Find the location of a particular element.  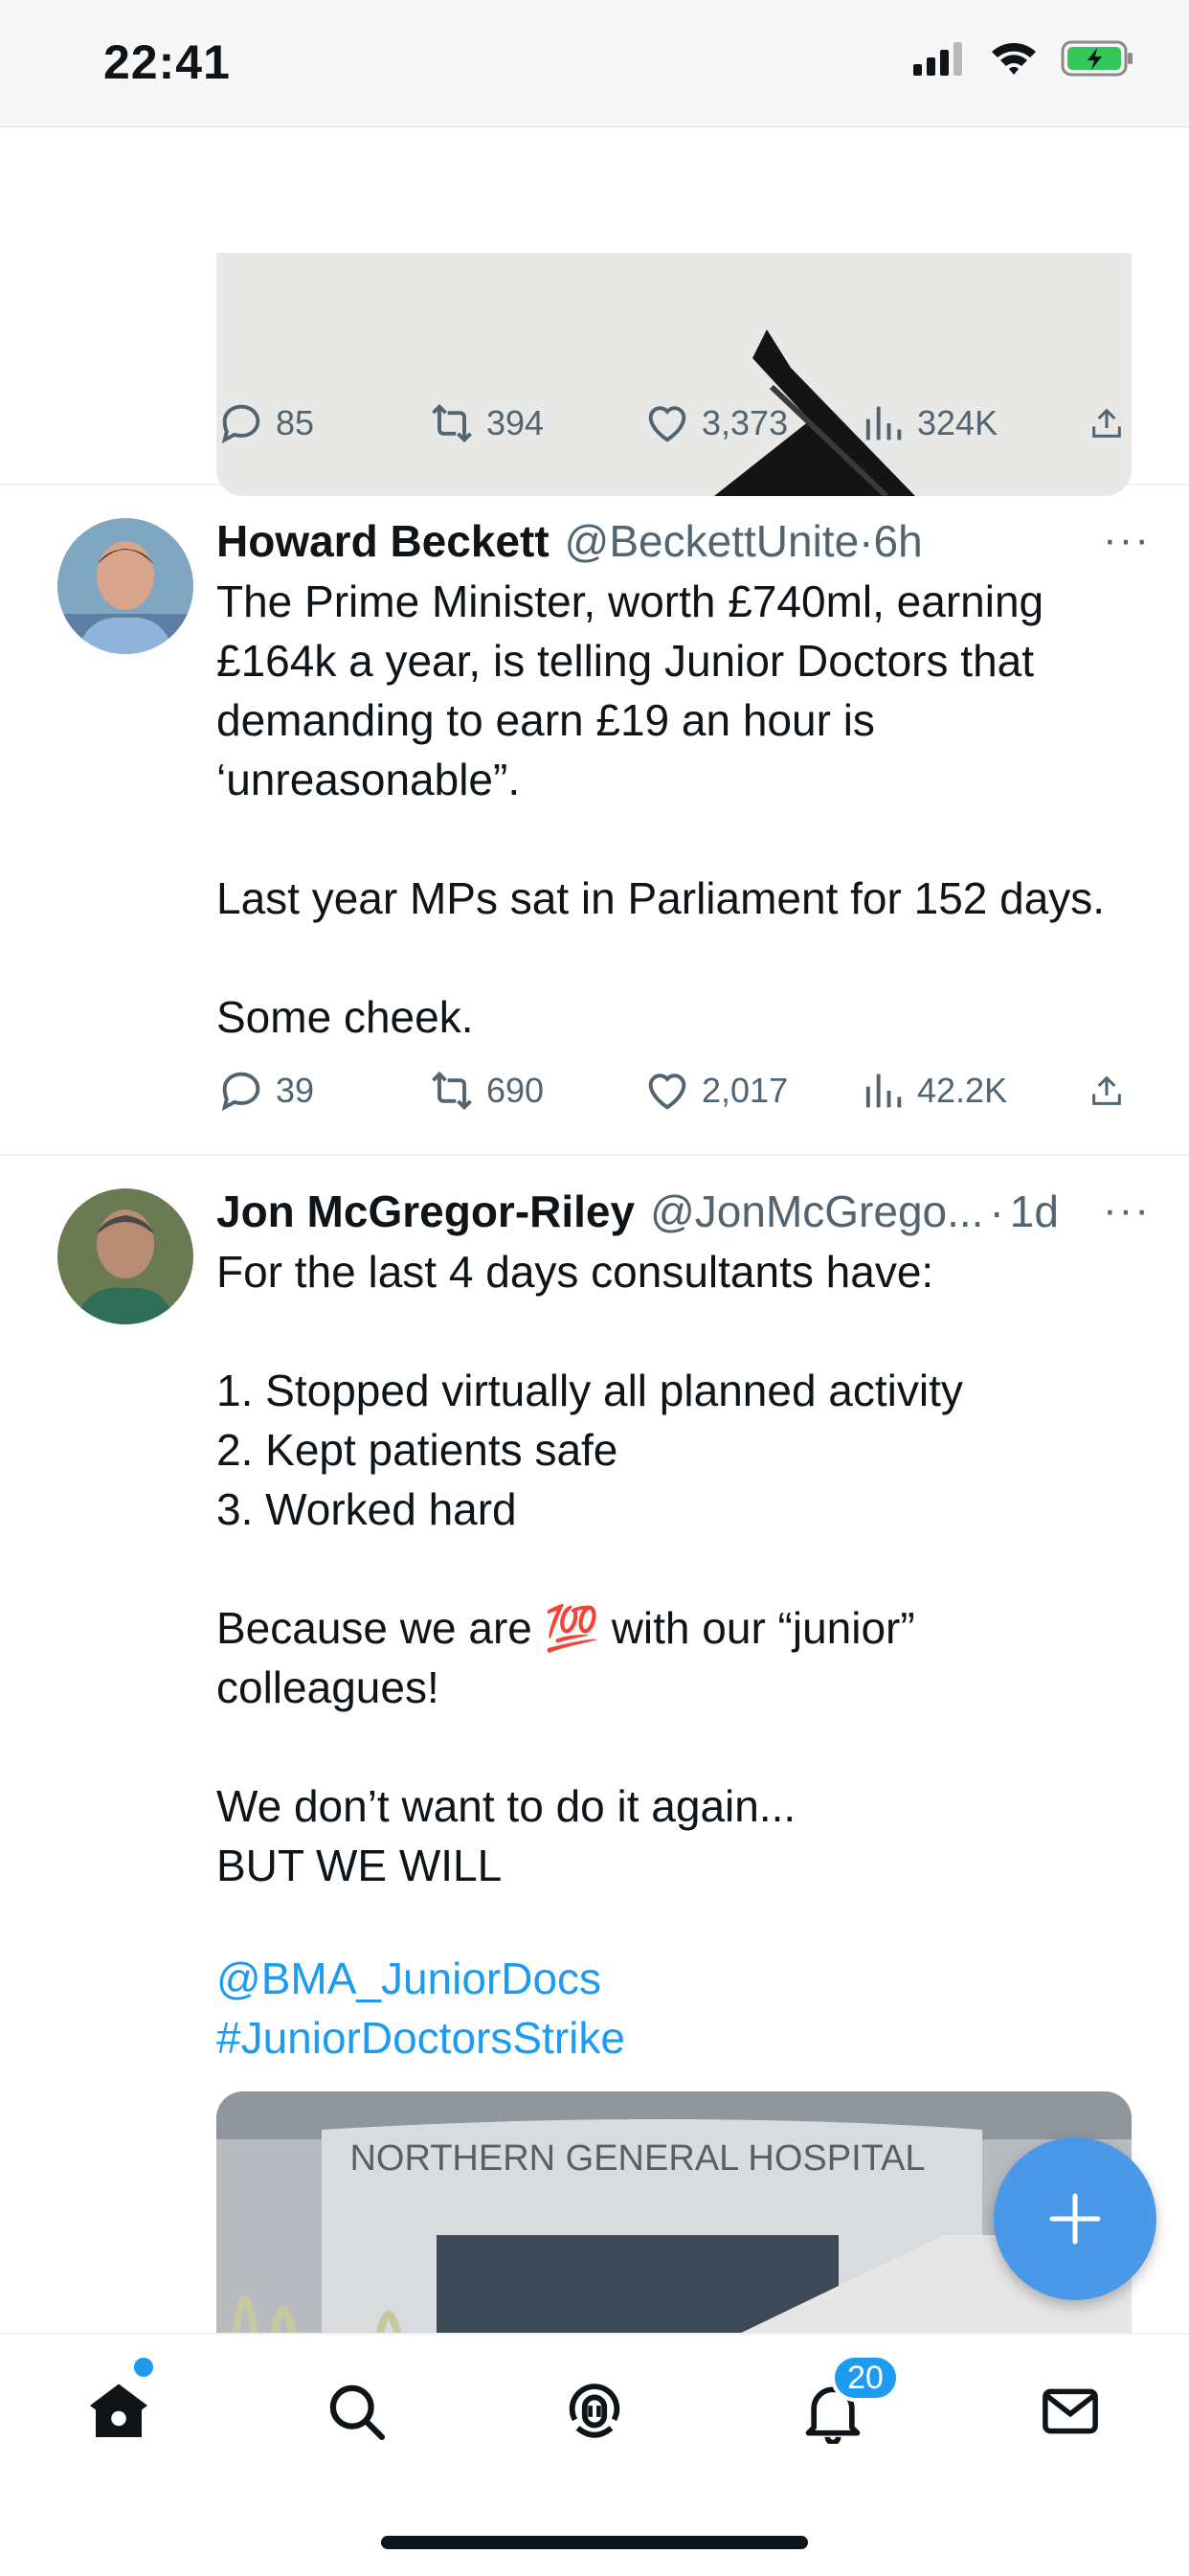

tweet-actions: 39 690 2,017 42.2K is located at coordinates (675, 1090).